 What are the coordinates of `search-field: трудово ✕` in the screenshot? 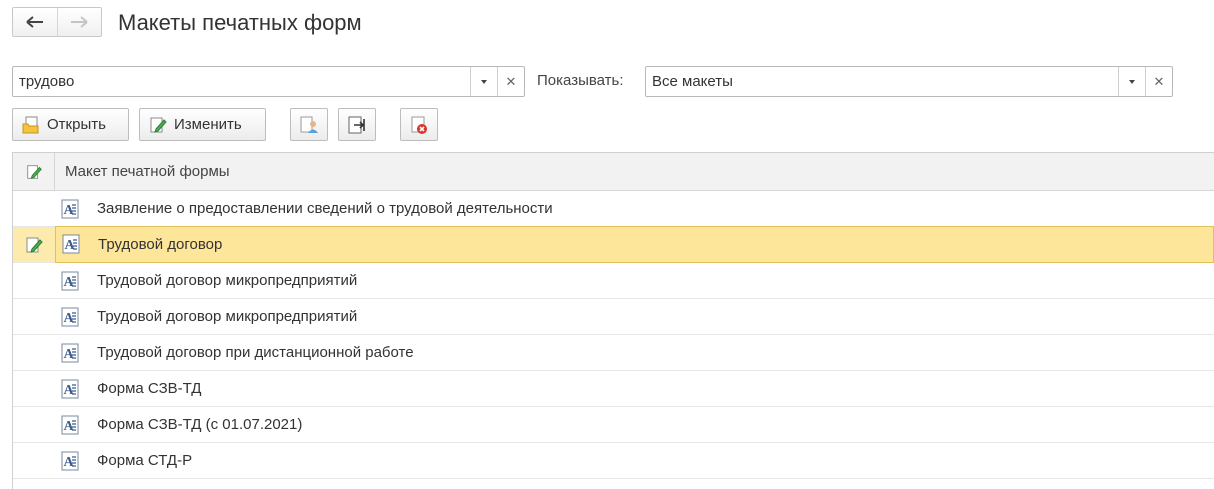 It's located at (268, 81).